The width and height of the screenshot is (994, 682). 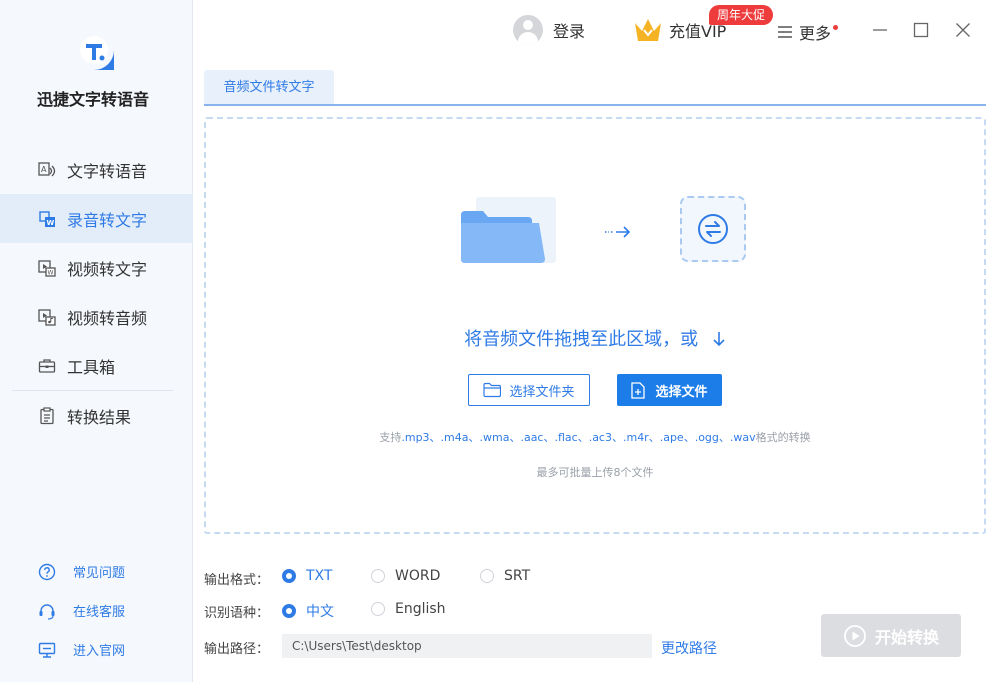 I want to click on login-label: 登录, so click(x=569, y=31).